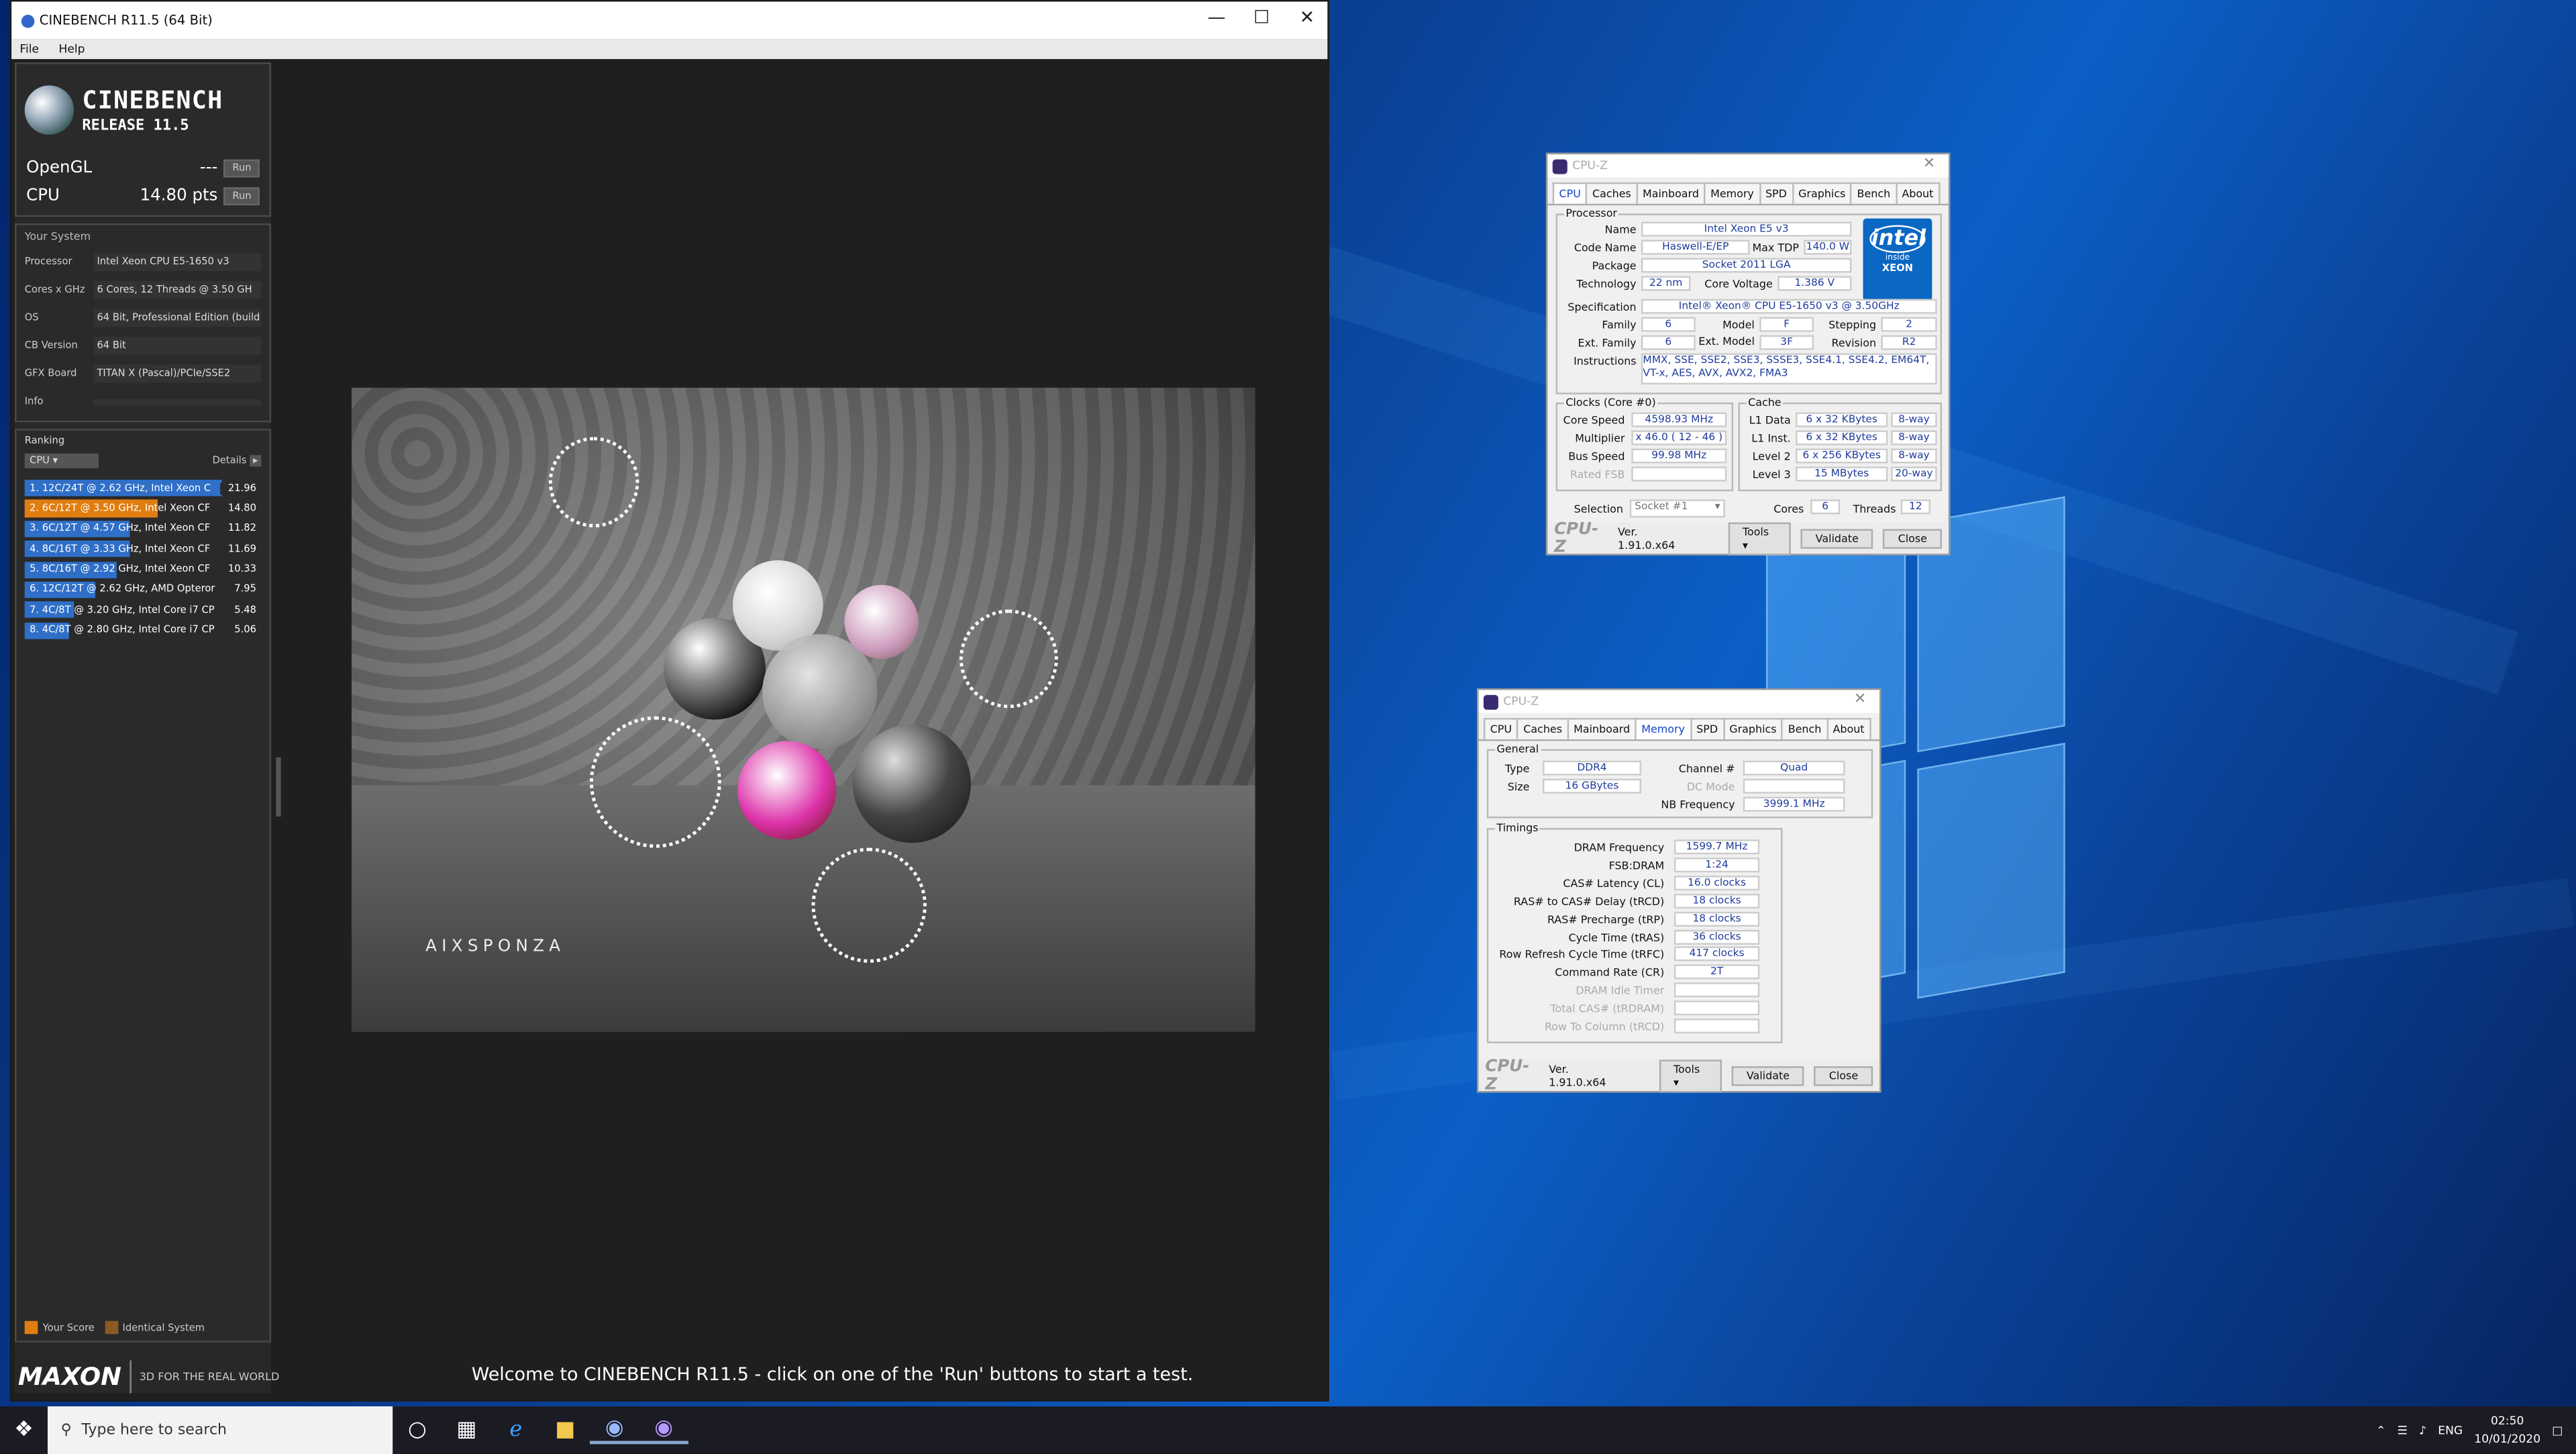  I want to click on menu-help: Help, so click(71, 50).